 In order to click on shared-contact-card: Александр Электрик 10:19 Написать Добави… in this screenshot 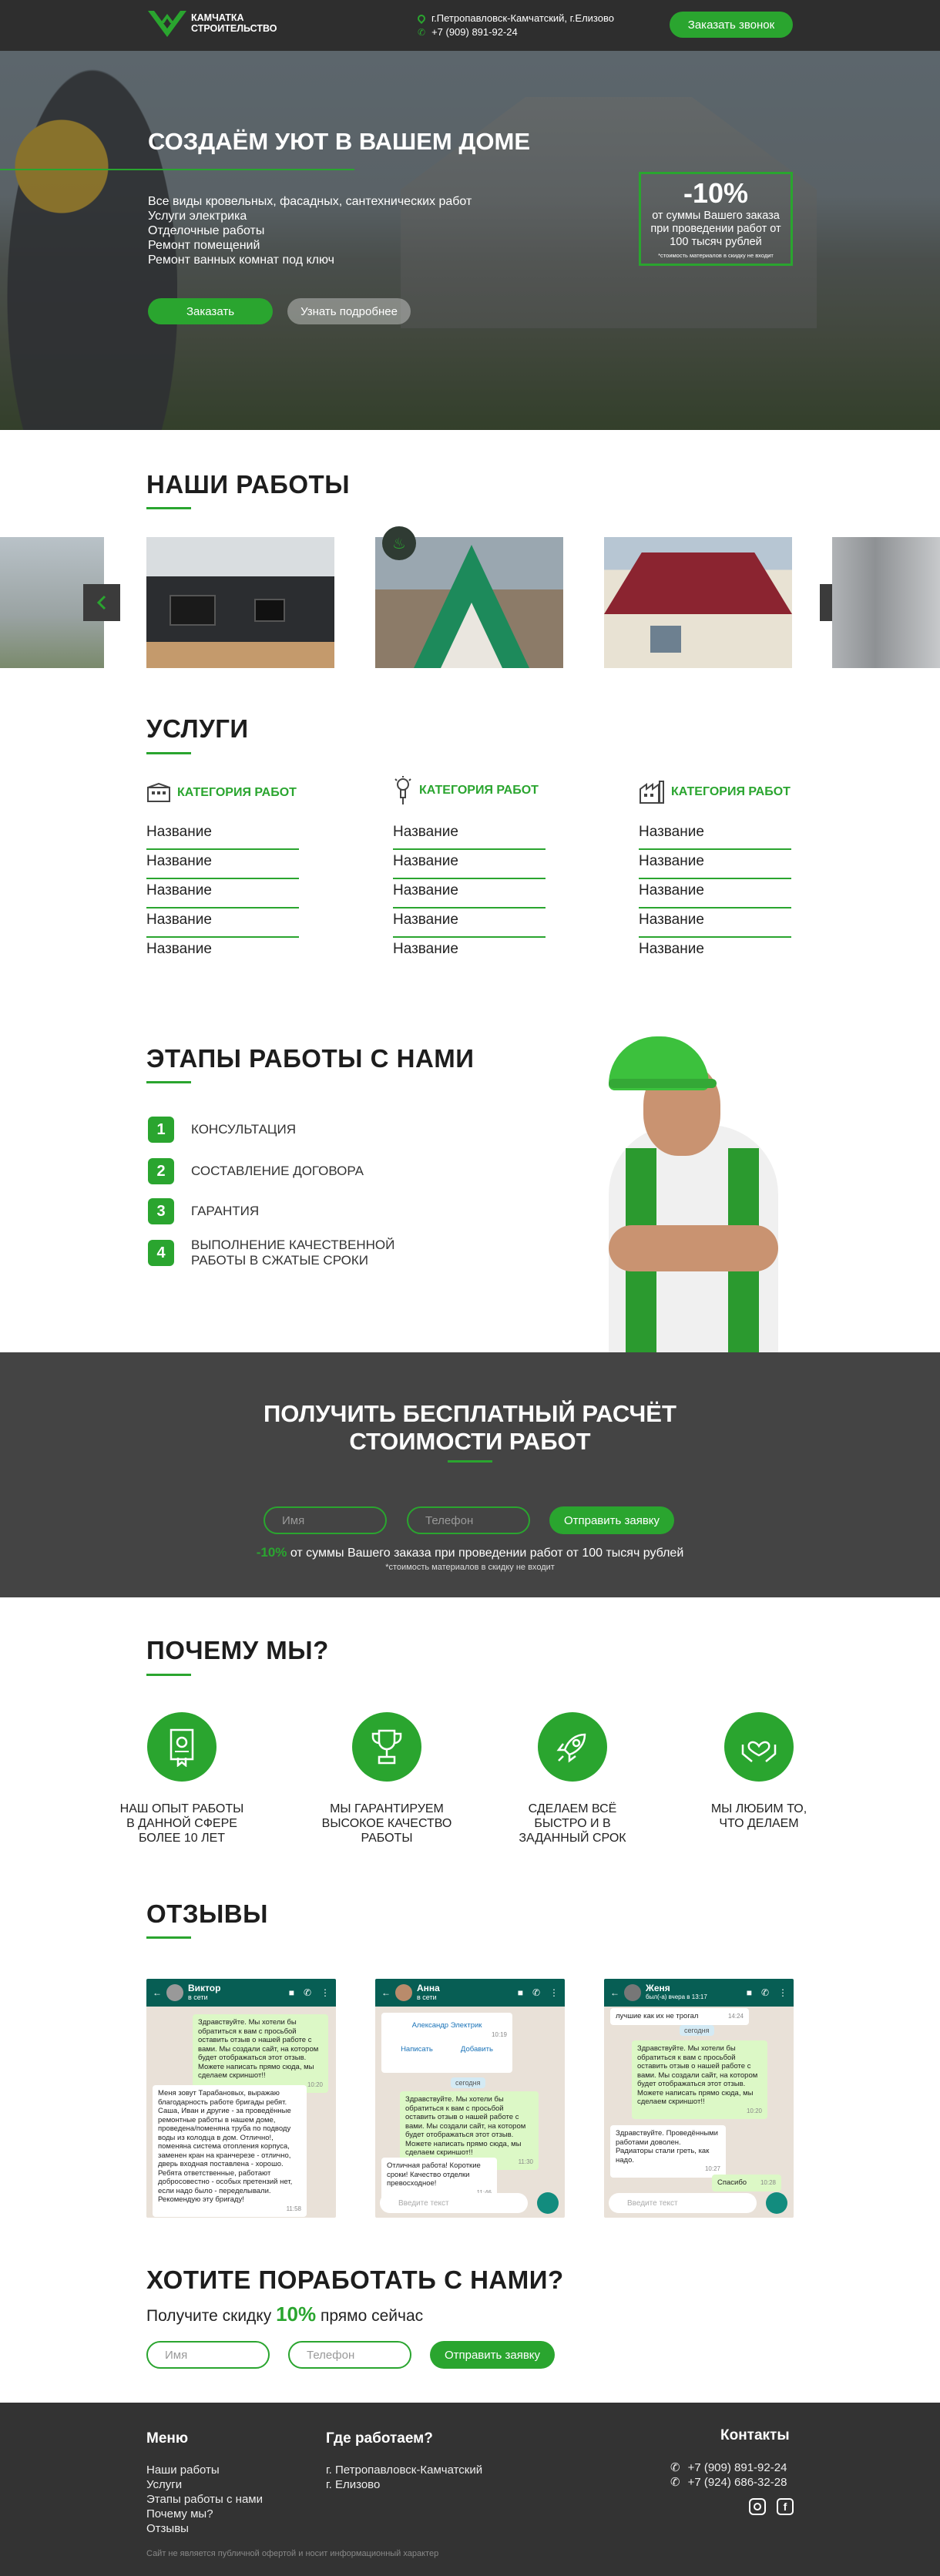, I will do `click(446, 2043)`.